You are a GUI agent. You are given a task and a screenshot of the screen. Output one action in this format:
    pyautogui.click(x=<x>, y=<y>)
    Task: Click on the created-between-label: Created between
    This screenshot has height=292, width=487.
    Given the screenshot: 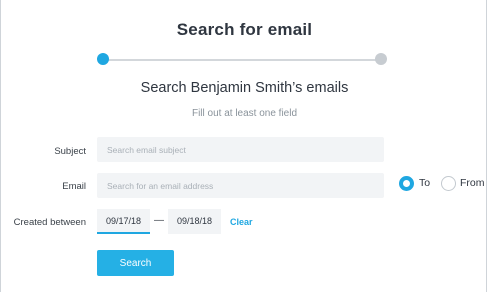 What is the action you would take?
    pyautogui.click(x=49, y=222)
    